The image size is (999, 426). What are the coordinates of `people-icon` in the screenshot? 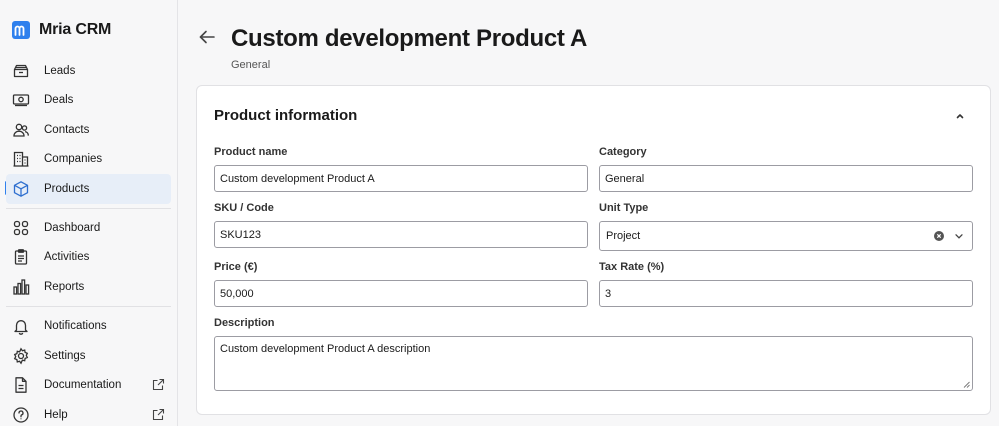 It's located at (21, 130).